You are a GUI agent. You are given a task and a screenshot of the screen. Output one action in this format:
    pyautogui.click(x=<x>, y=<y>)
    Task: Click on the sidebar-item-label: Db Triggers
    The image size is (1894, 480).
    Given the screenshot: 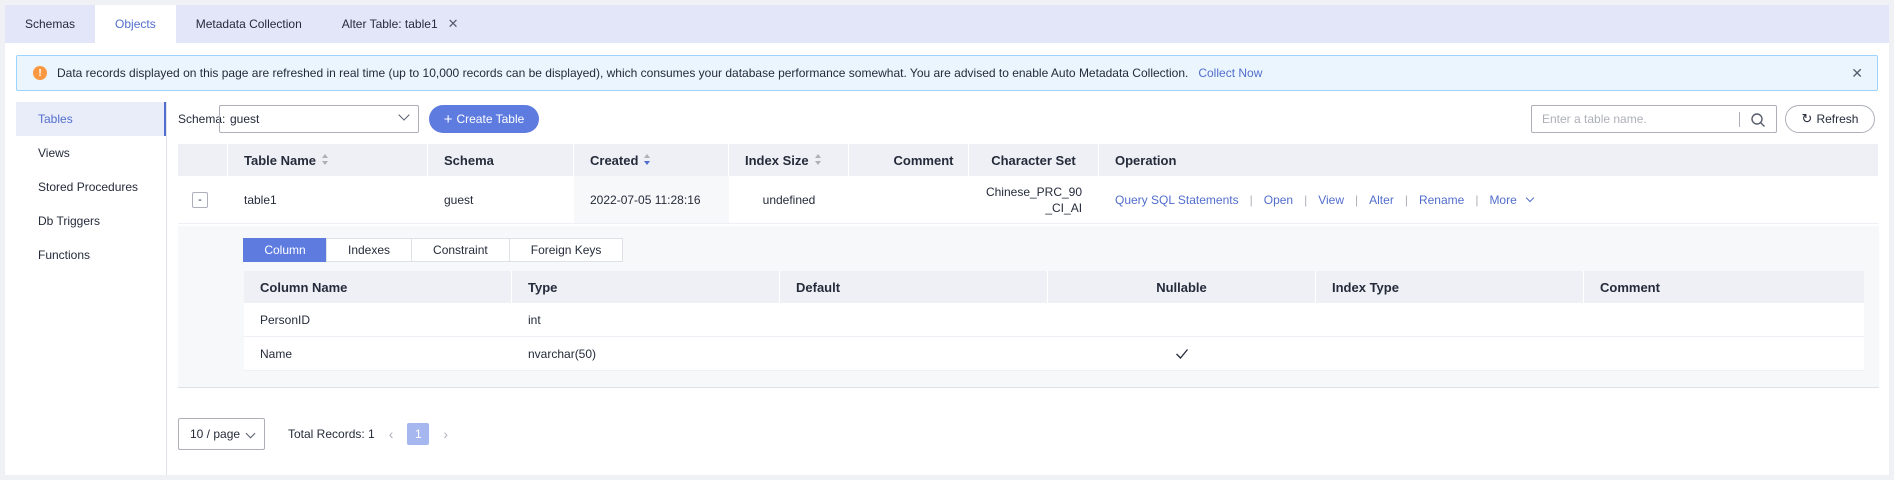 What is the action you would take?
    pyautogui.click(x=69, y=221)
    